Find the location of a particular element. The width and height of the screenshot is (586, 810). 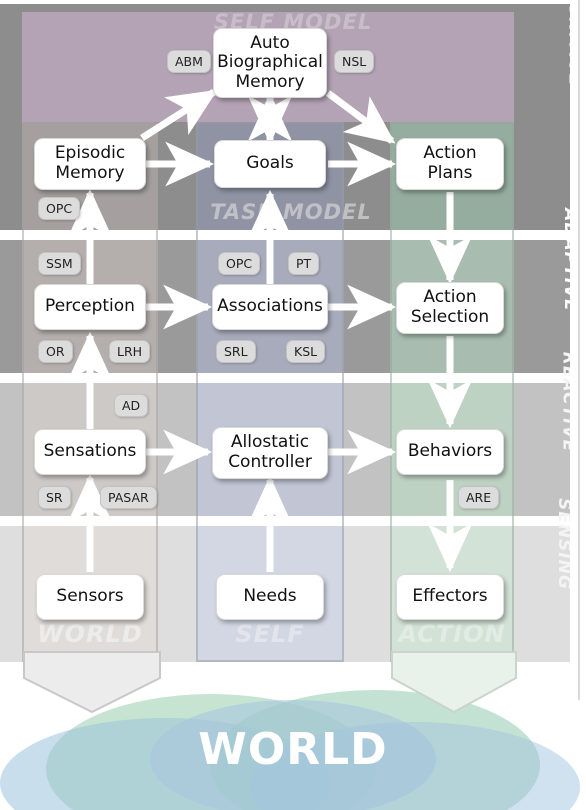

node-sensations: Sensations is located at coordinates (90, 452).